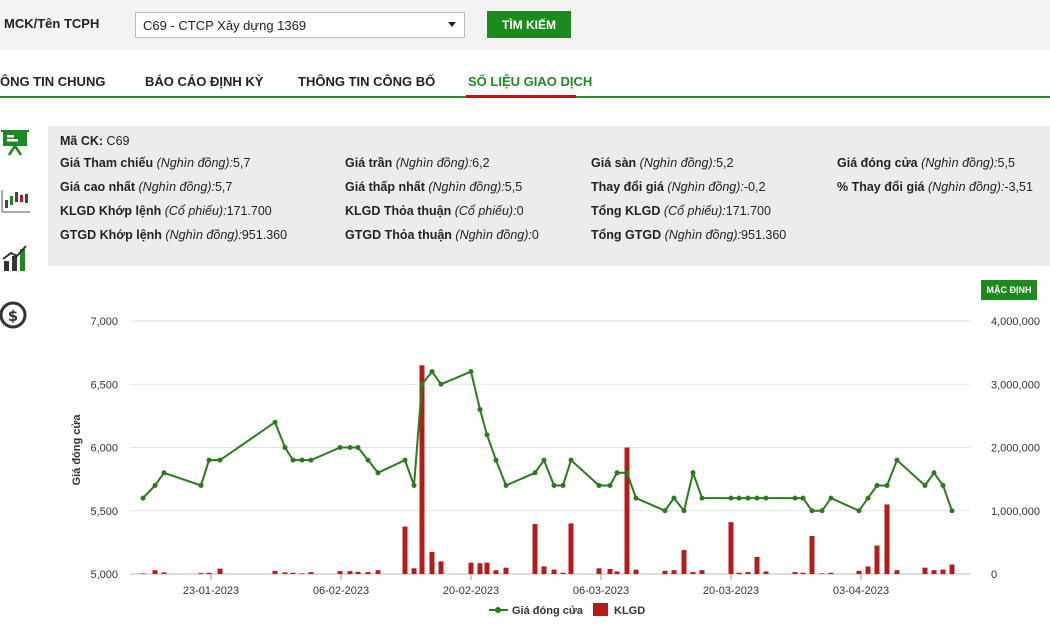 The width and height of the screenshot is (1050, 630). Describe the element at coordinates (204, 81) in the screenshot. I see `tab-periodic-reports: BÁO CÁO ĐỊNH KỲ` at that location.